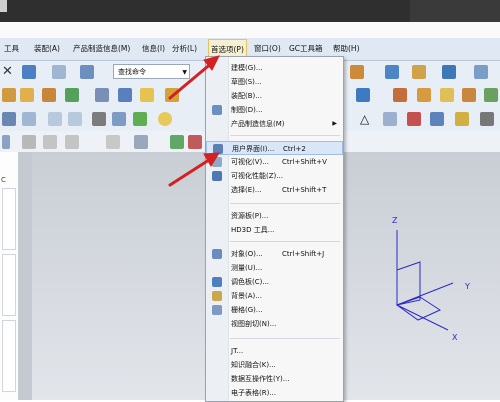  What do you see at coordinates (191, 171) in the screenshot?
I see `annotation-arrow-to-user-interface` at bounding box center [191, 171].